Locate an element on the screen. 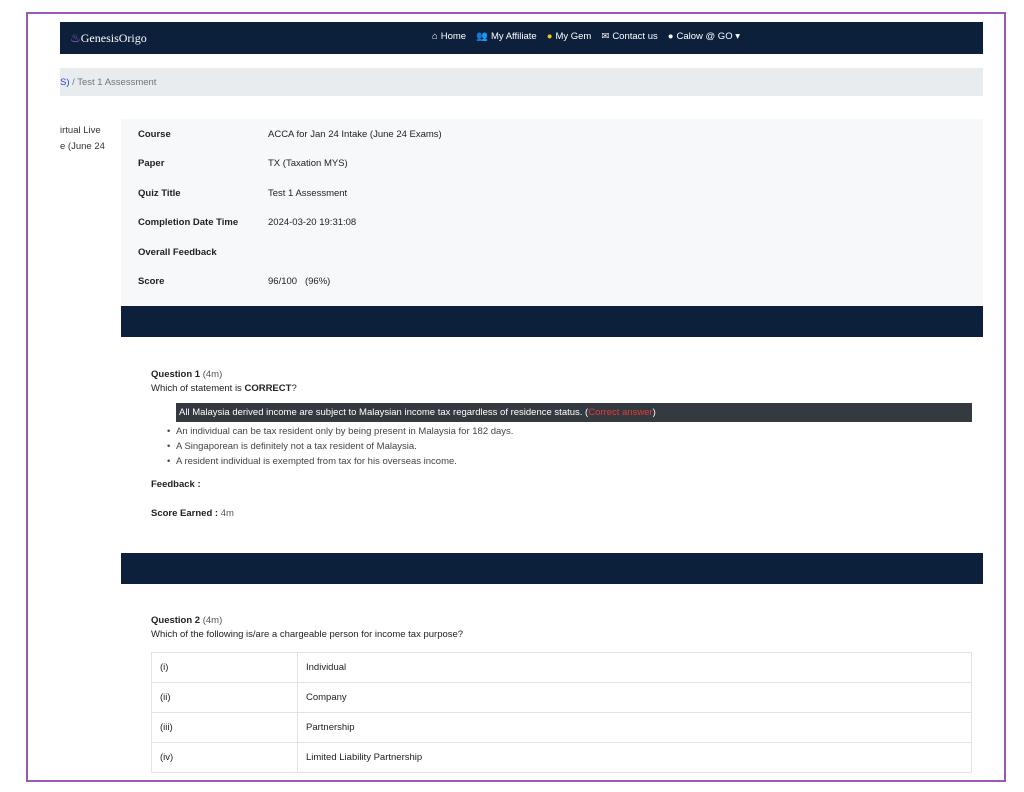 This screenshot has height=792, width=1024. nav-label: Home is located at coordinates (453, 36).